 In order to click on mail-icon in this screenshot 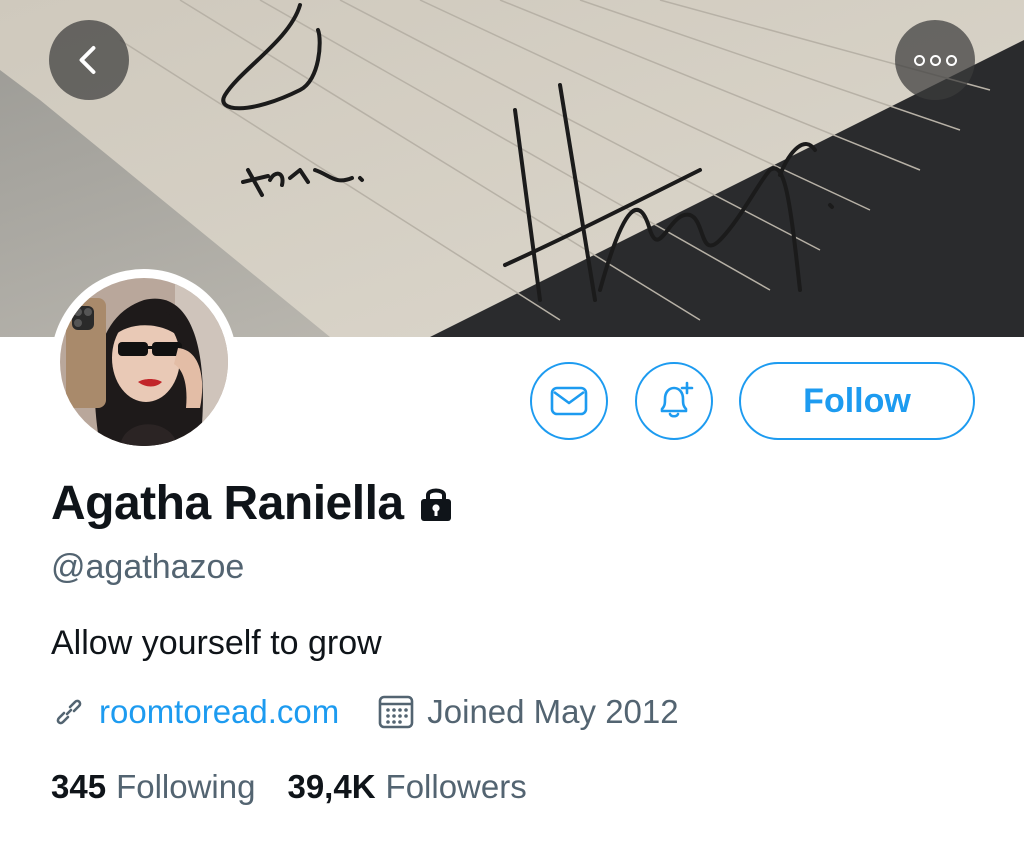, I will do `click(569, 401)`.